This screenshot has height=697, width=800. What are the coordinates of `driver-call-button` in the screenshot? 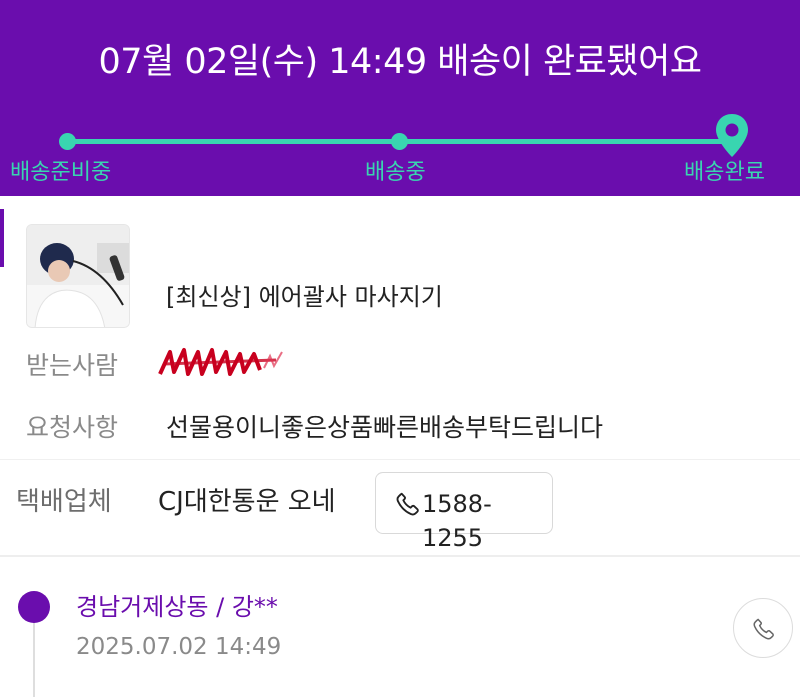 It's located at (763, 628).